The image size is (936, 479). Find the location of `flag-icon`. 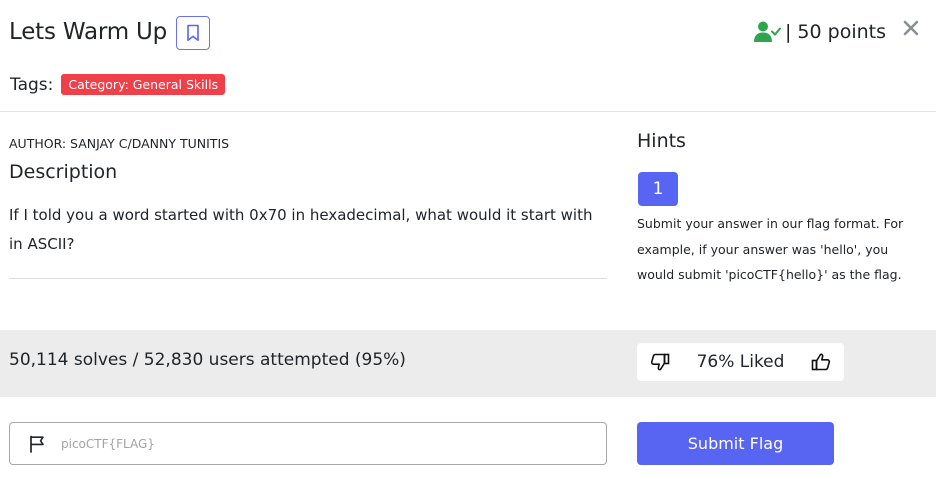

flag-icon is located at coordinates (37, 444).